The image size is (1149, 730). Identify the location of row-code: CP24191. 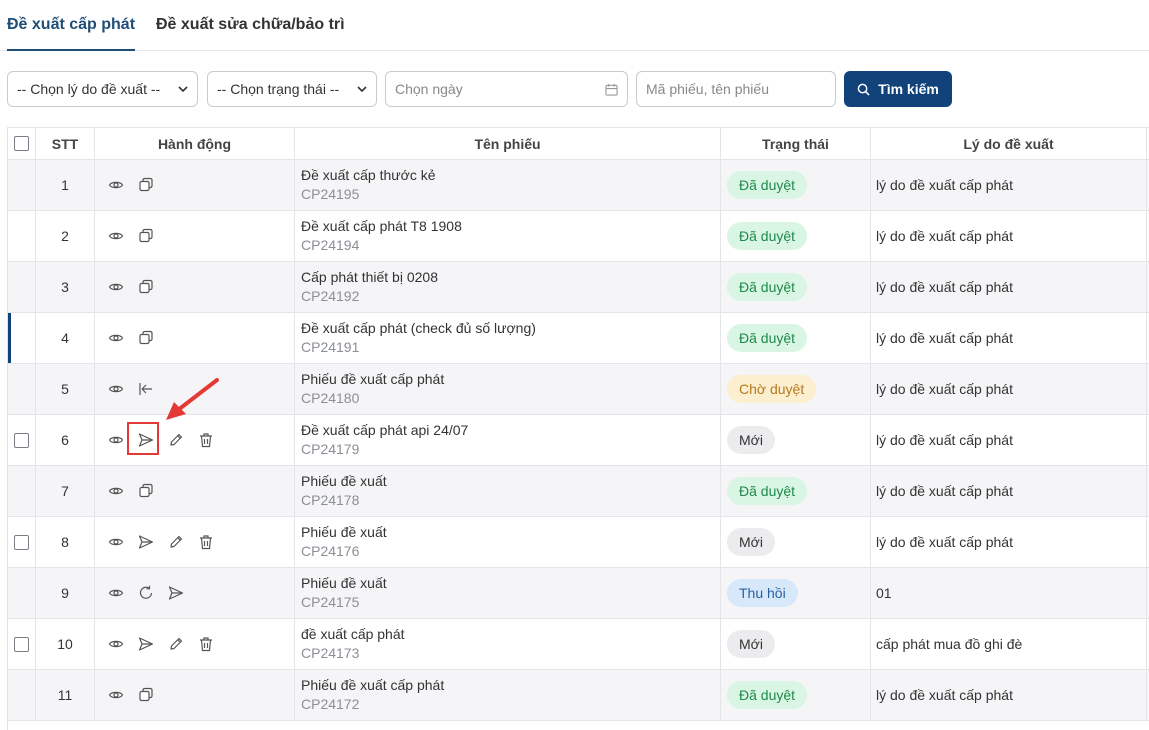
(330, 347).